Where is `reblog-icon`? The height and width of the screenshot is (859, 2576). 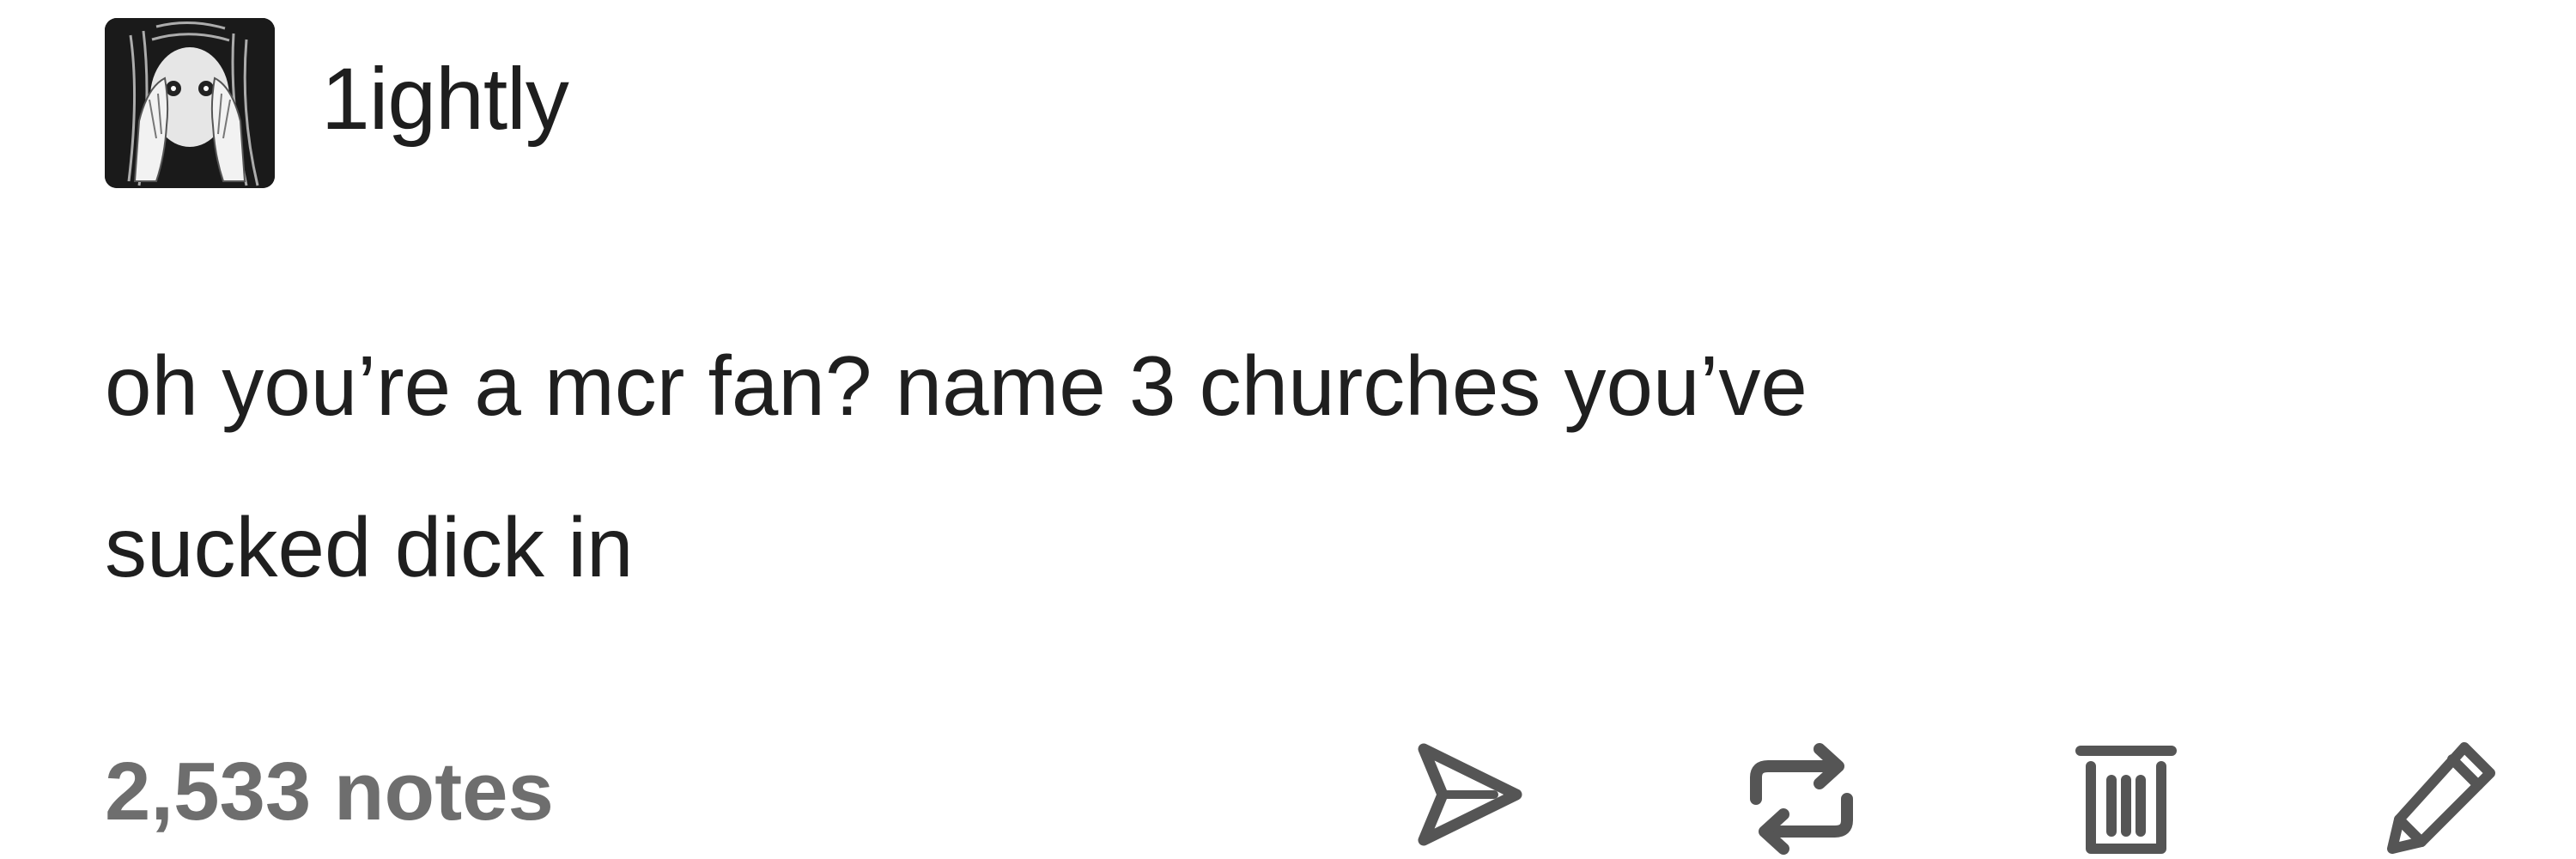
reblog-icon is located at coordinates (1801, 799).